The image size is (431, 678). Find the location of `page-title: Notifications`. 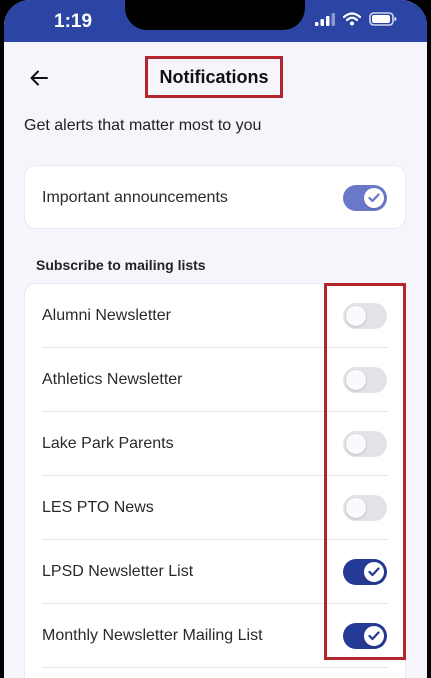

page-title: Notifications is located at coordinates (214, 76).